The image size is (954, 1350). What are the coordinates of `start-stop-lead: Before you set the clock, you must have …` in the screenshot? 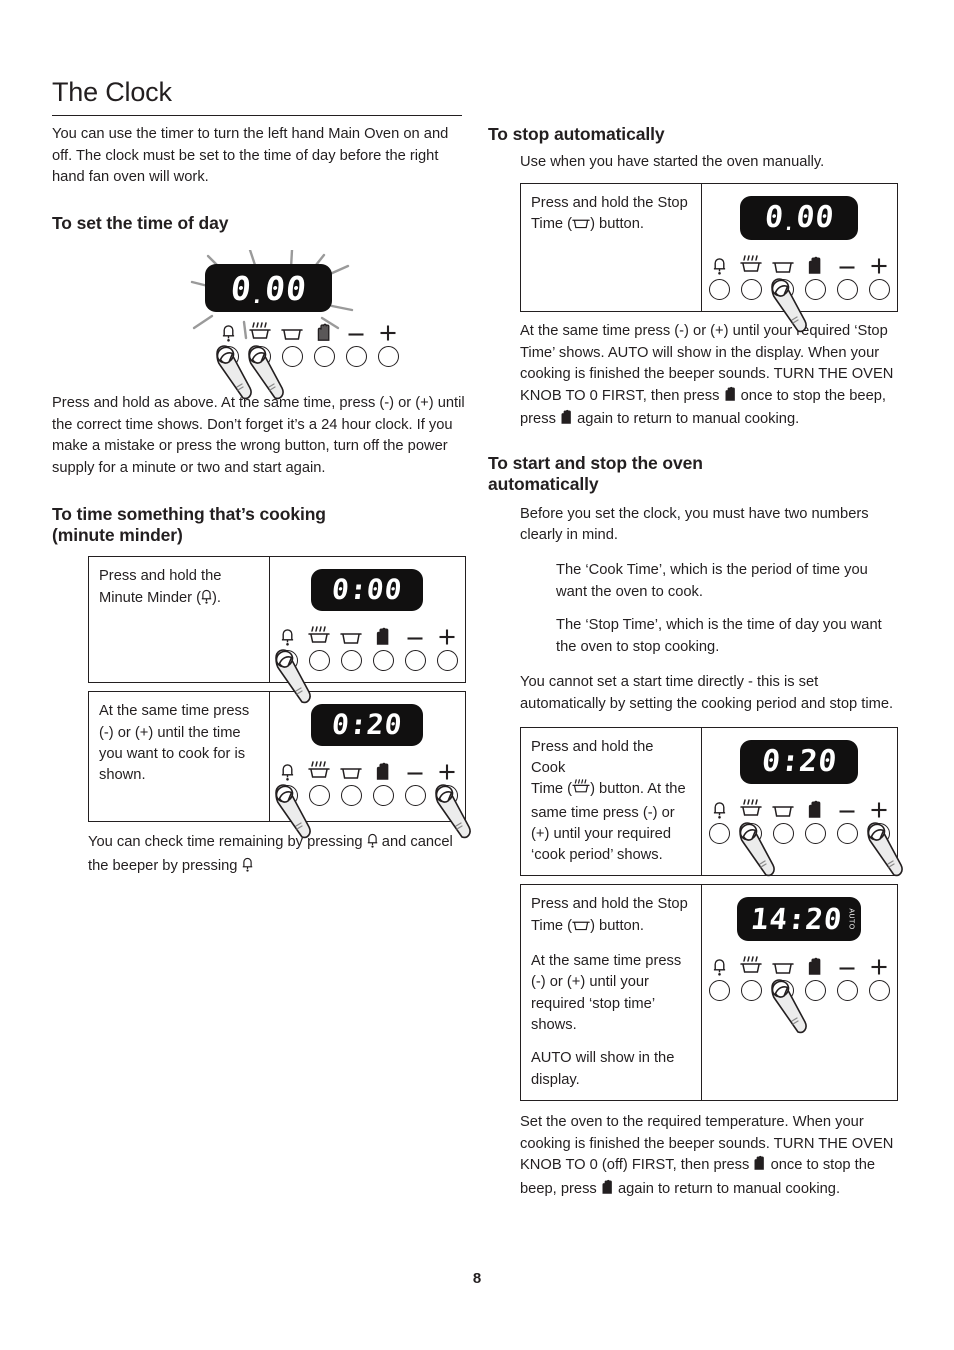 It's located at (694, 524).